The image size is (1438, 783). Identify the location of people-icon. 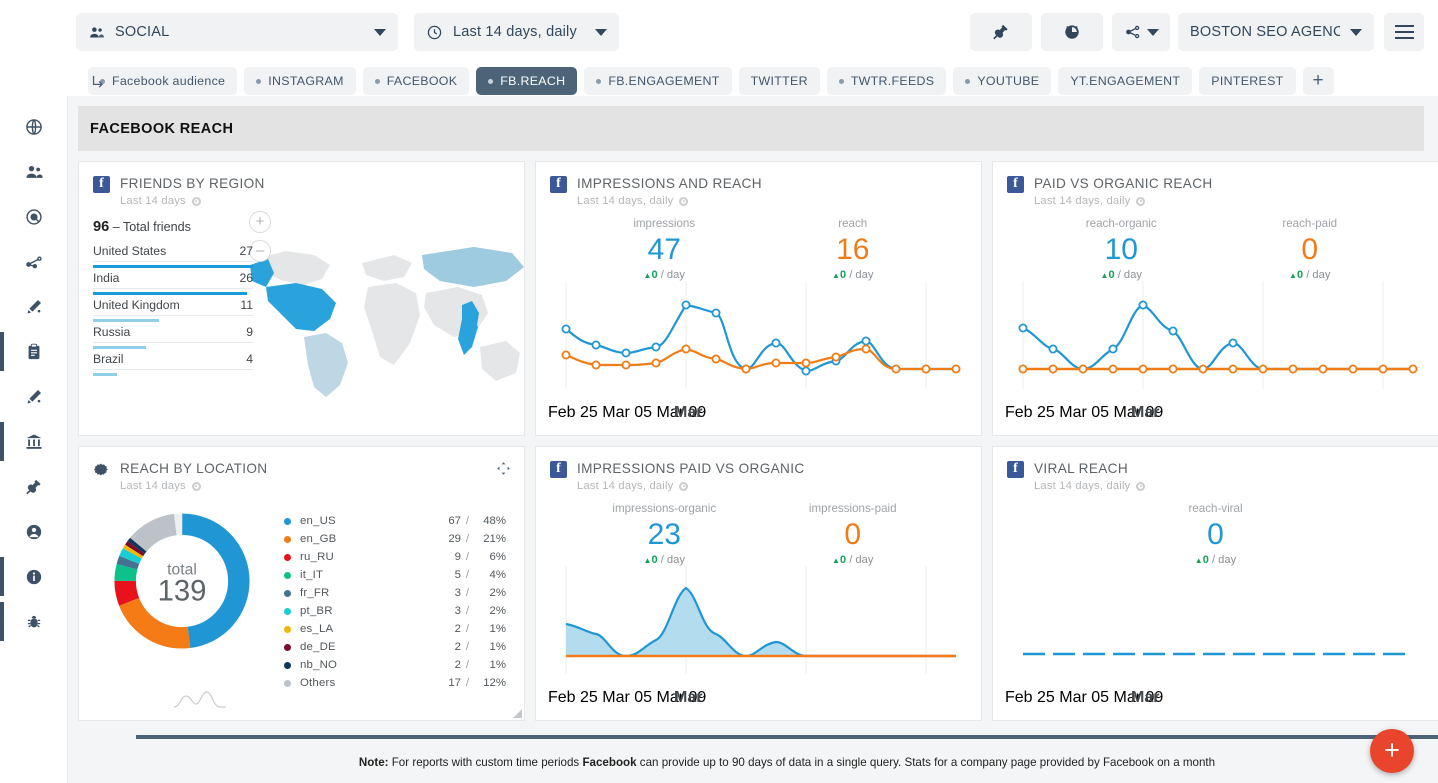
(34, 171).